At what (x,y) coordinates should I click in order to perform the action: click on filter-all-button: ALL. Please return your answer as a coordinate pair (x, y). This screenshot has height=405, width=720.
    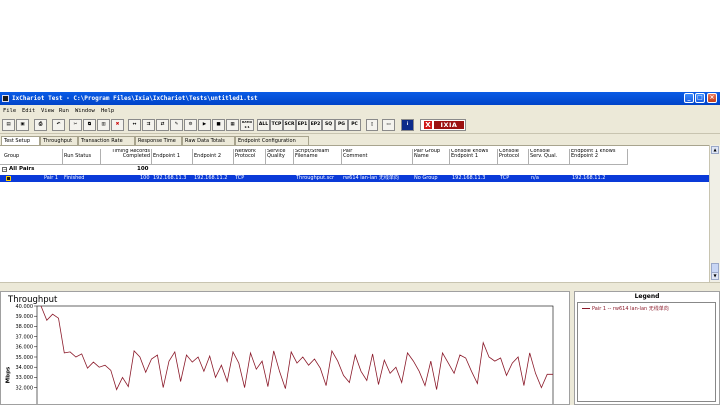
    Looking at the image, I should click on (263, 125).